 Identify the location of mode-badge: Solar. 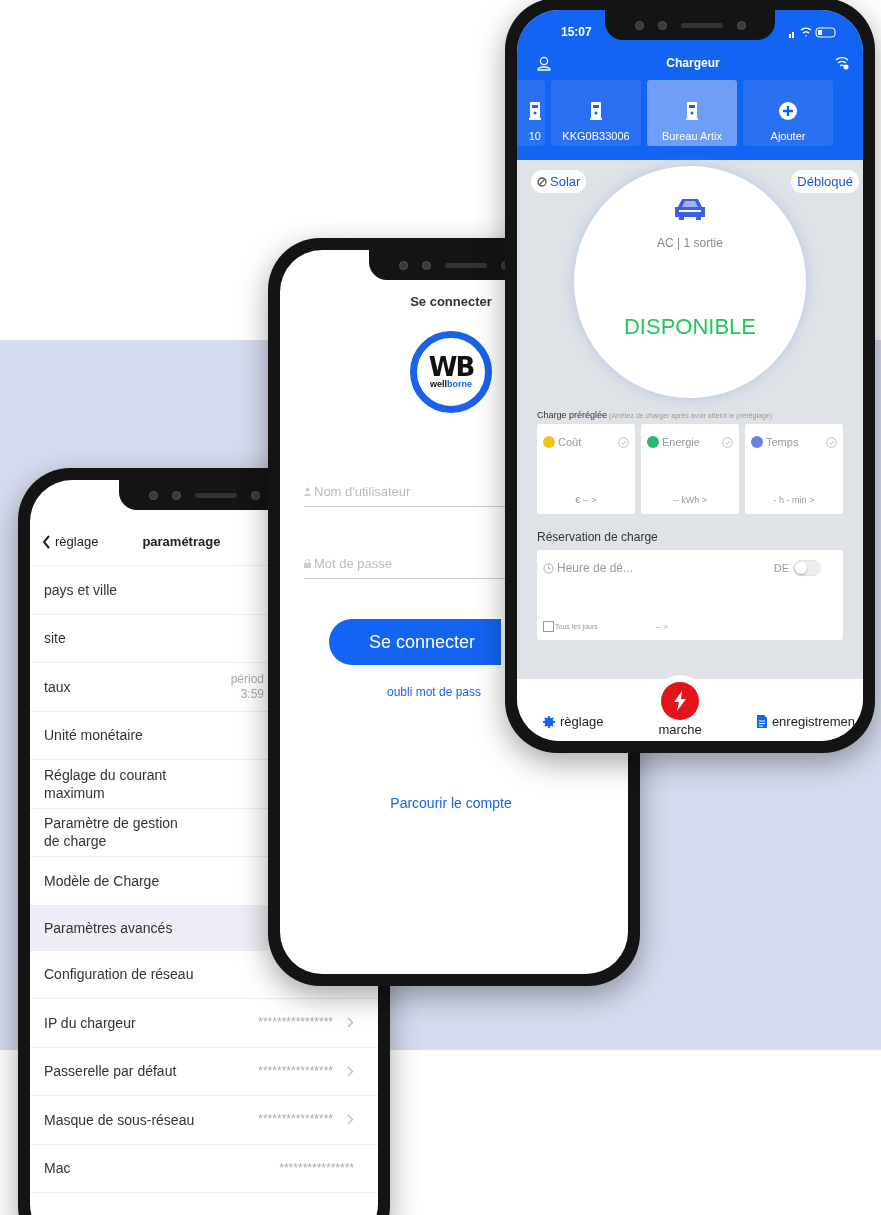
(559, 181).